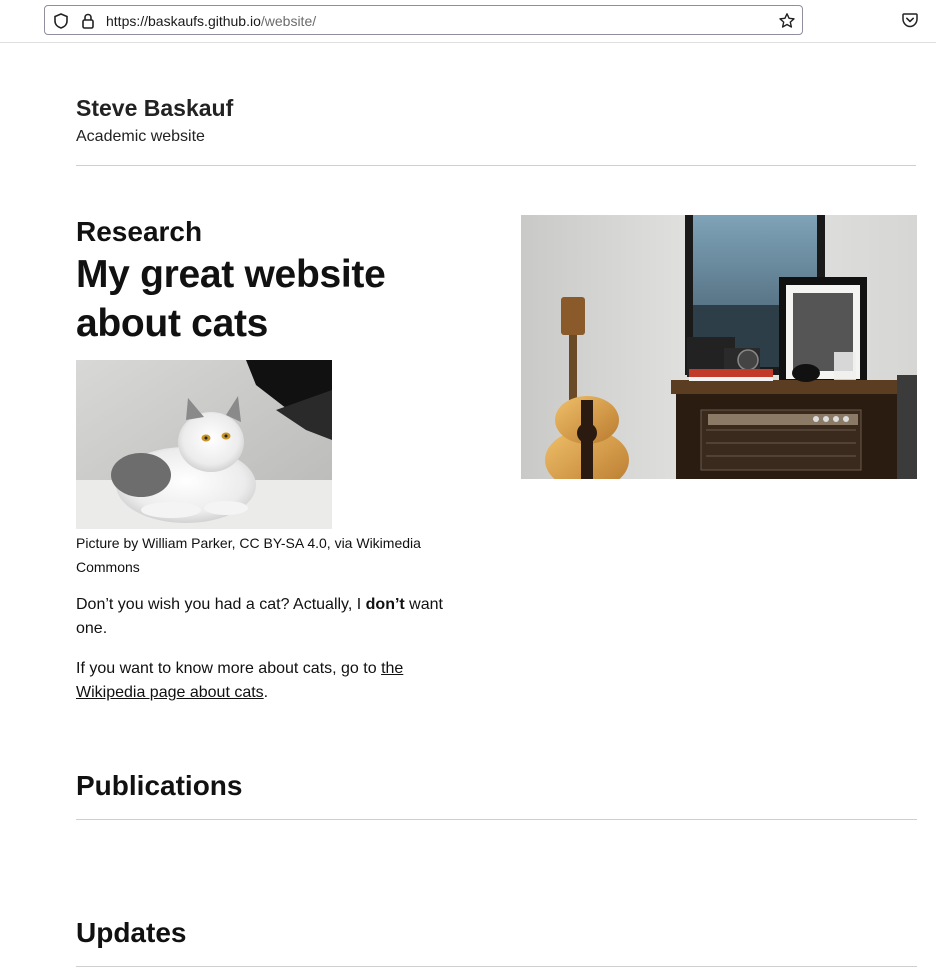 The image size is (936, 971). I want to click on address-bar: https://baskaufs.github.io/website/, so click(423, 20).